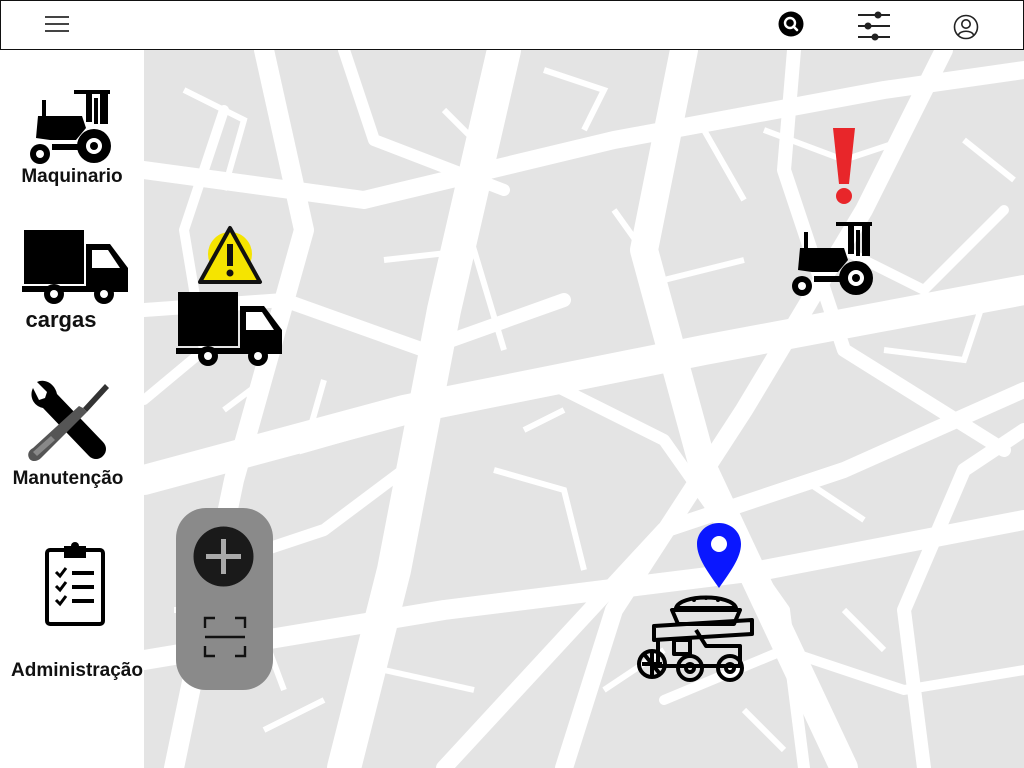  Describe the element at coordinates (61, 319) in the screenshot. I see `sidebar-item-label: cargas` at that location.